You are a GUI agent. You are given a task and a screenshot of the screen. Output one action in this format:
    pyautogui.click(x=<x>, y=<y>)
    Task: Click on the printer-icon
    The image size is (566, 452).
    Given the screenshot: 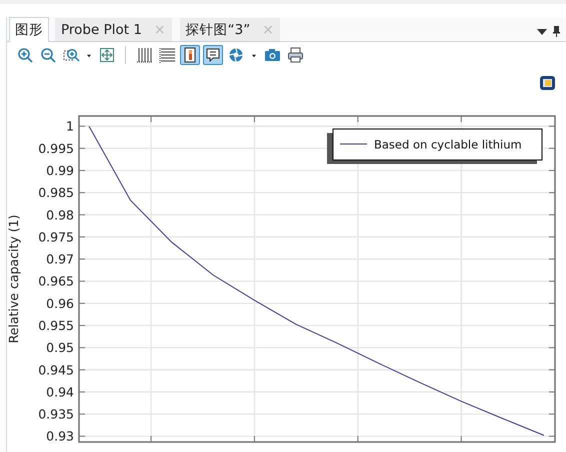 What is the action you would take?
    pyautogui.click(x=295, y=55)
    